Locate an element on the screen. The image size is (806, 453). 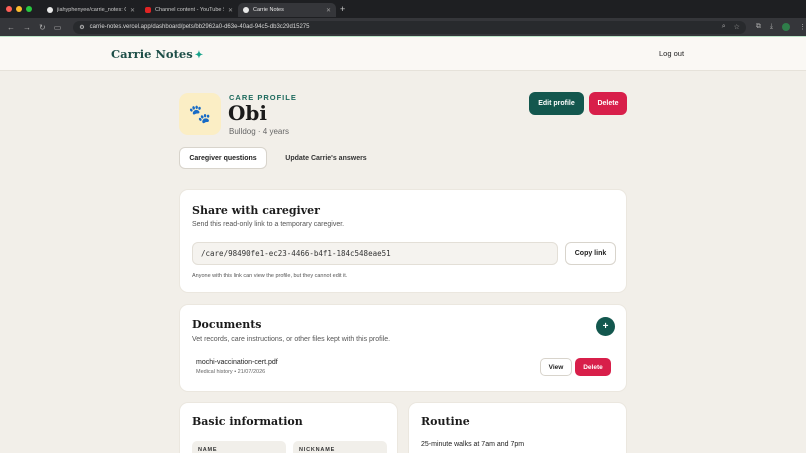
tab-update-answers: Update Carrie's answers is located at coordinates (326, 158).